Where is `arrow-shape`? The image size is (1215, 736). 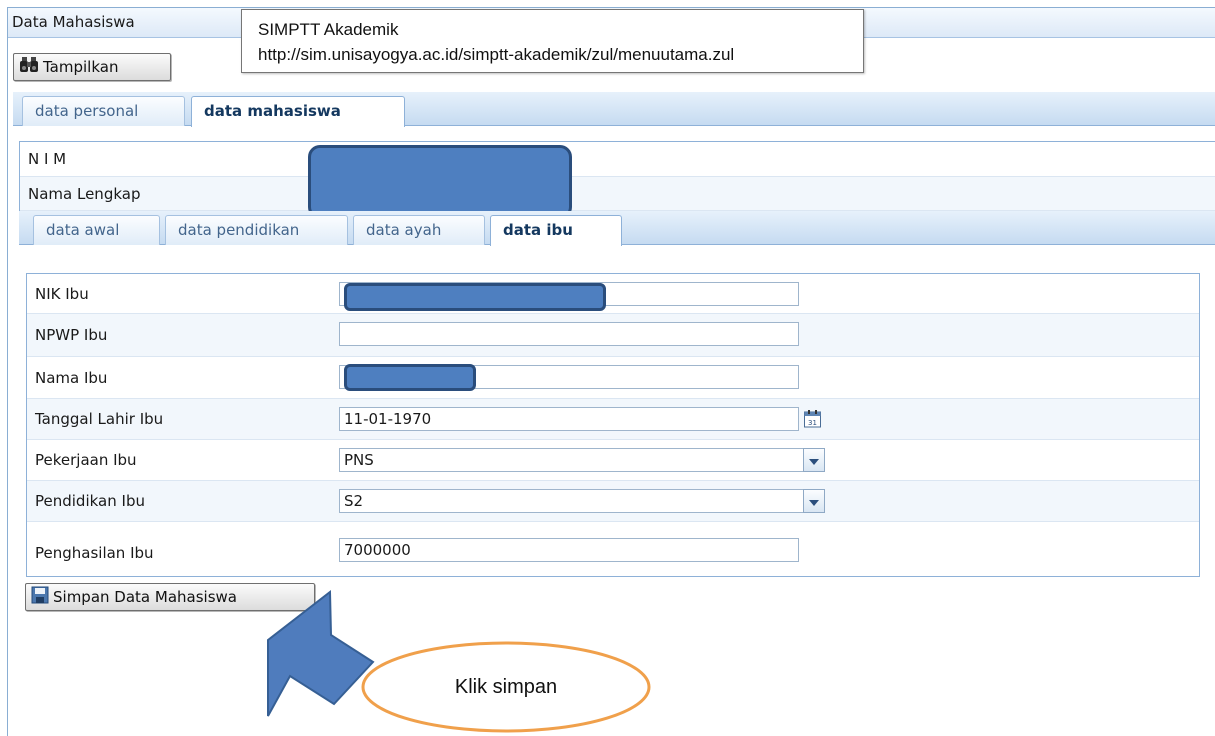
arrow-shape is located at coordinates (321, 653).